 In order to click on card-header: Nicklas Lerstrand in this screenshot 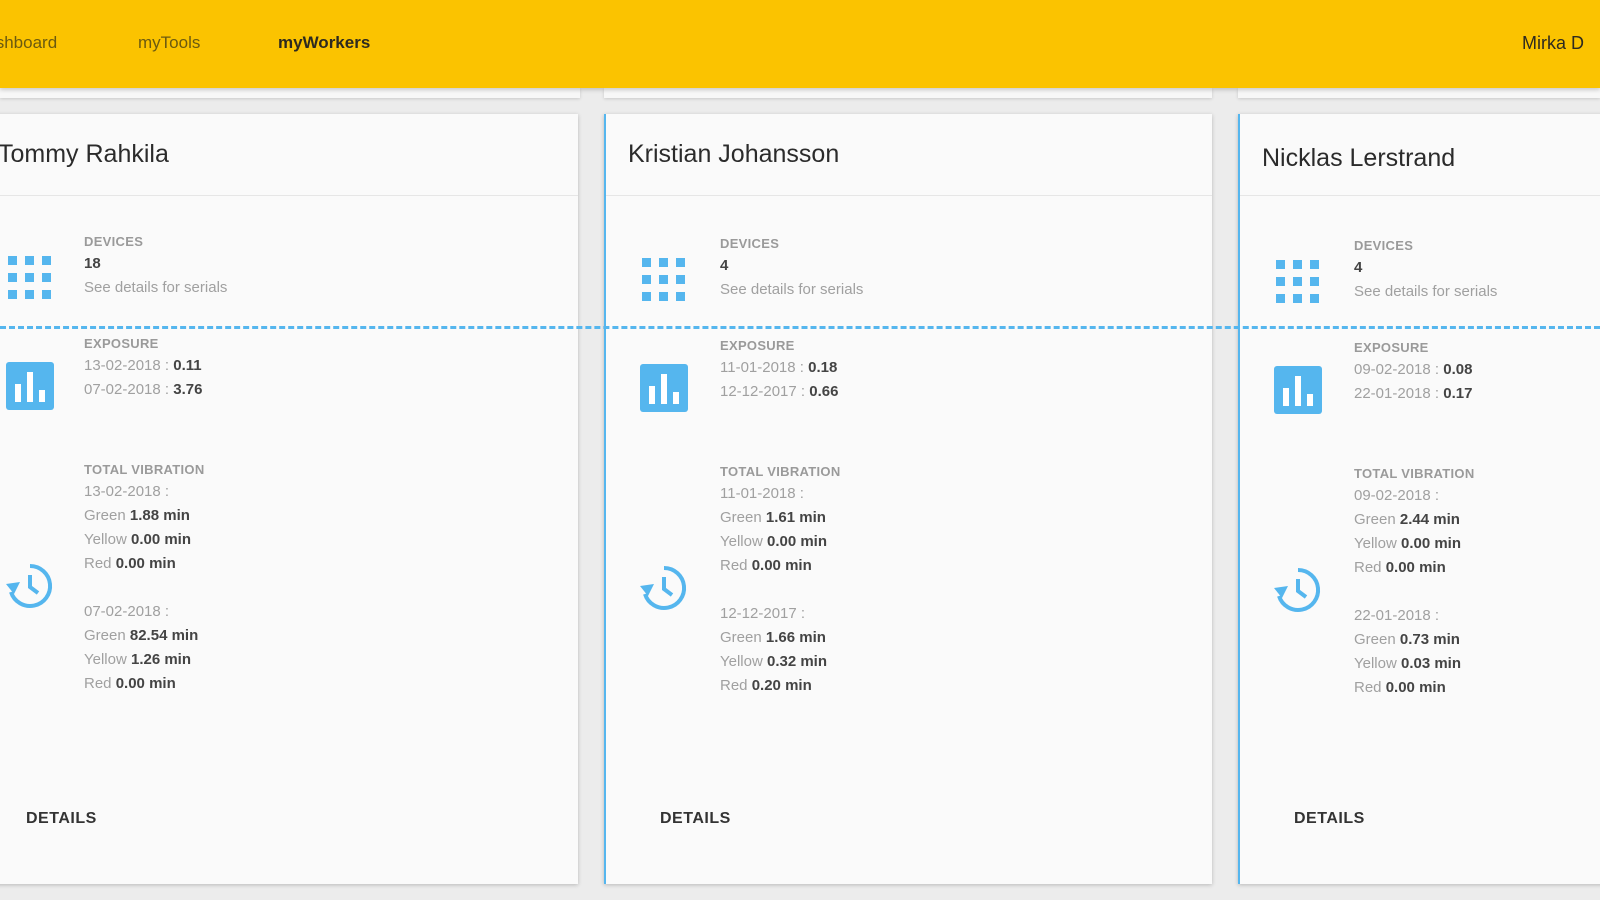, I will do `click(1420, 155)`.